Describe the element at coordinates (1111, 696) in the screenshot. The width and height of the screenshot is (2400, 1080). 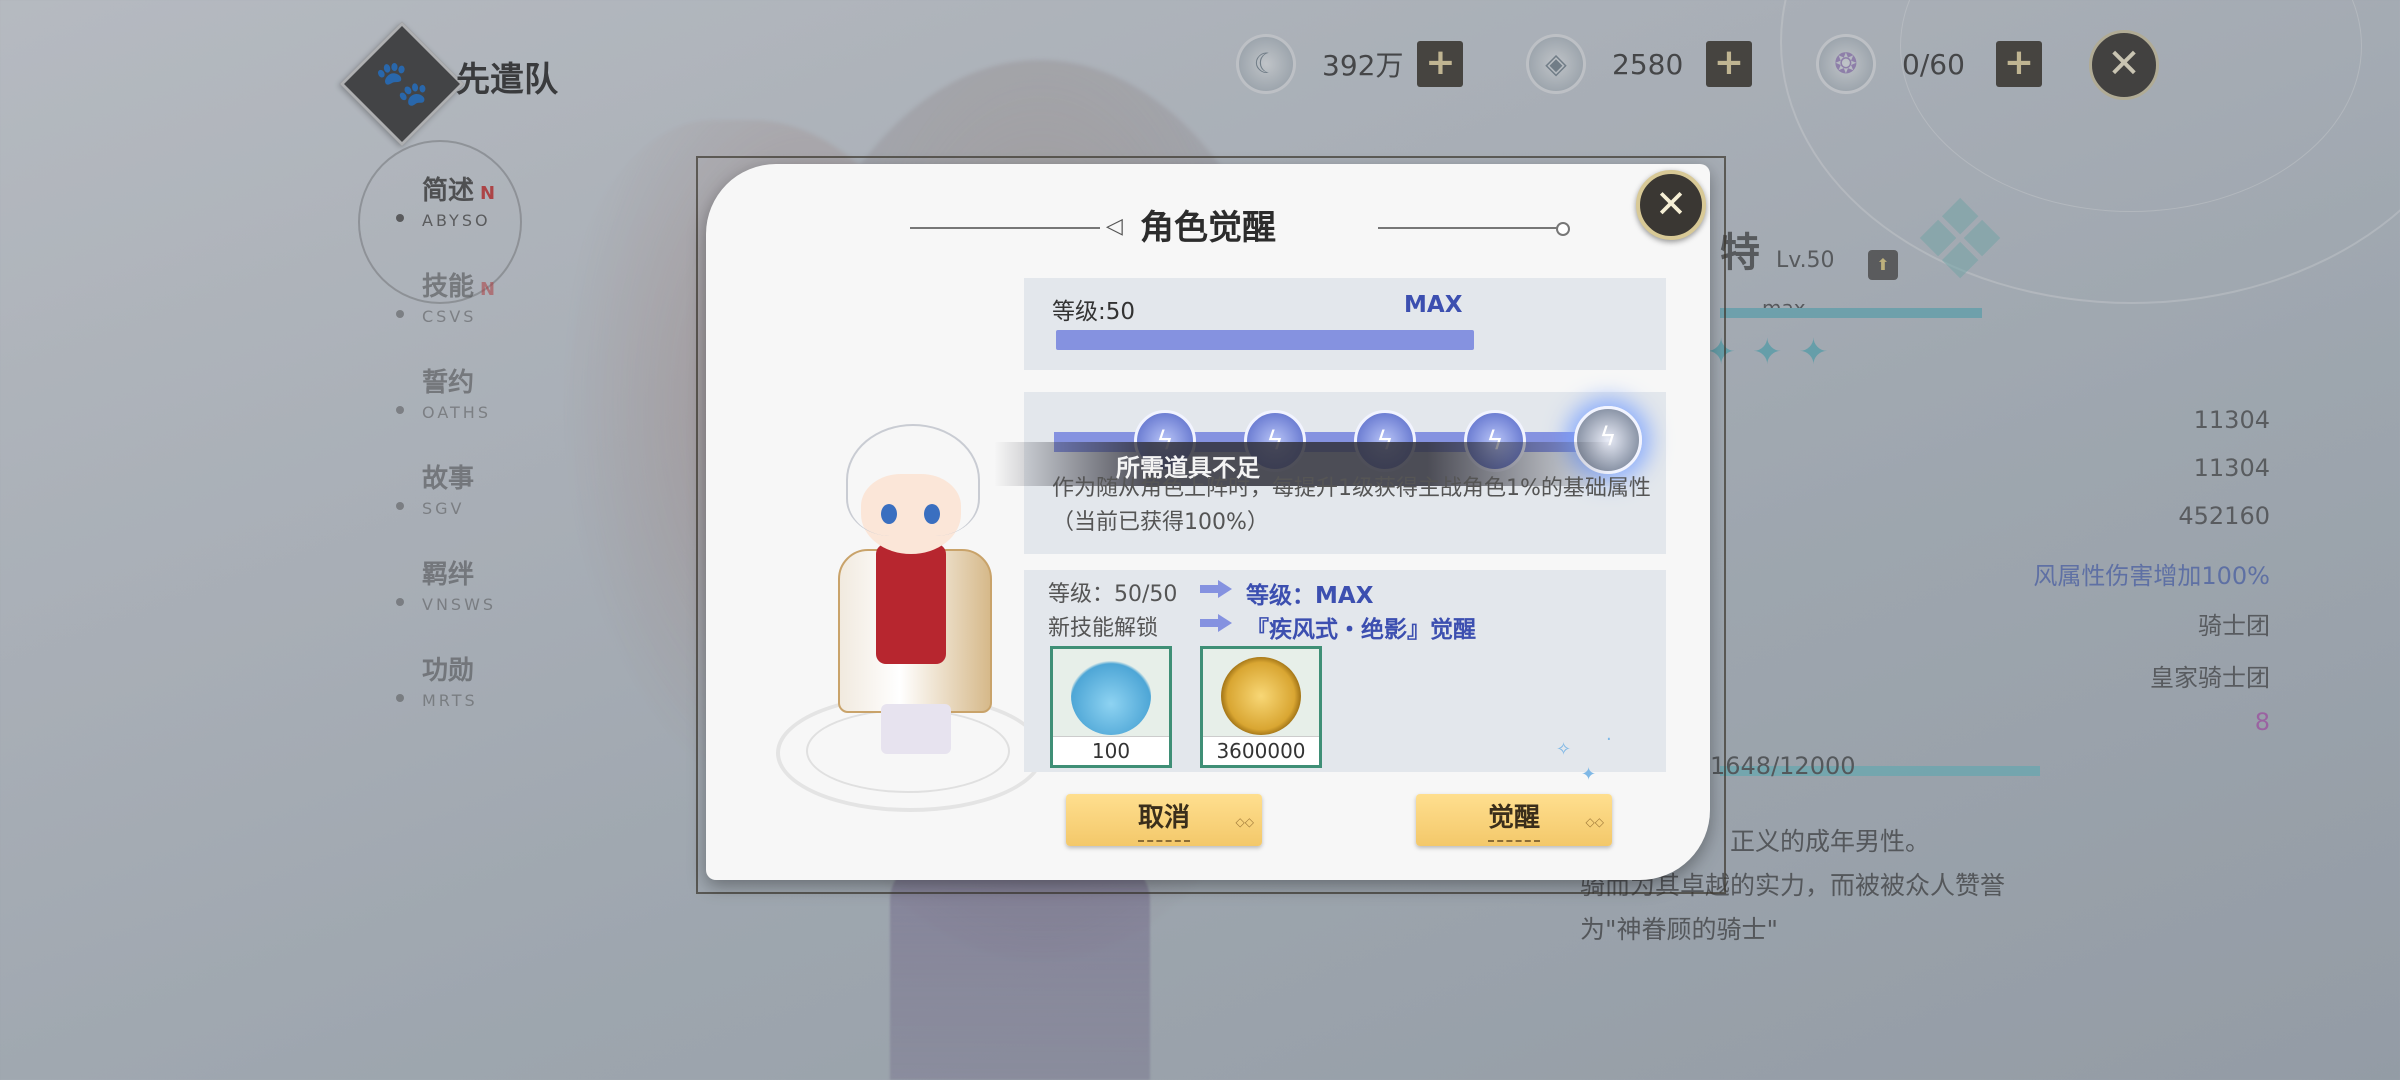
I see `blue-slime-icon` at that location.